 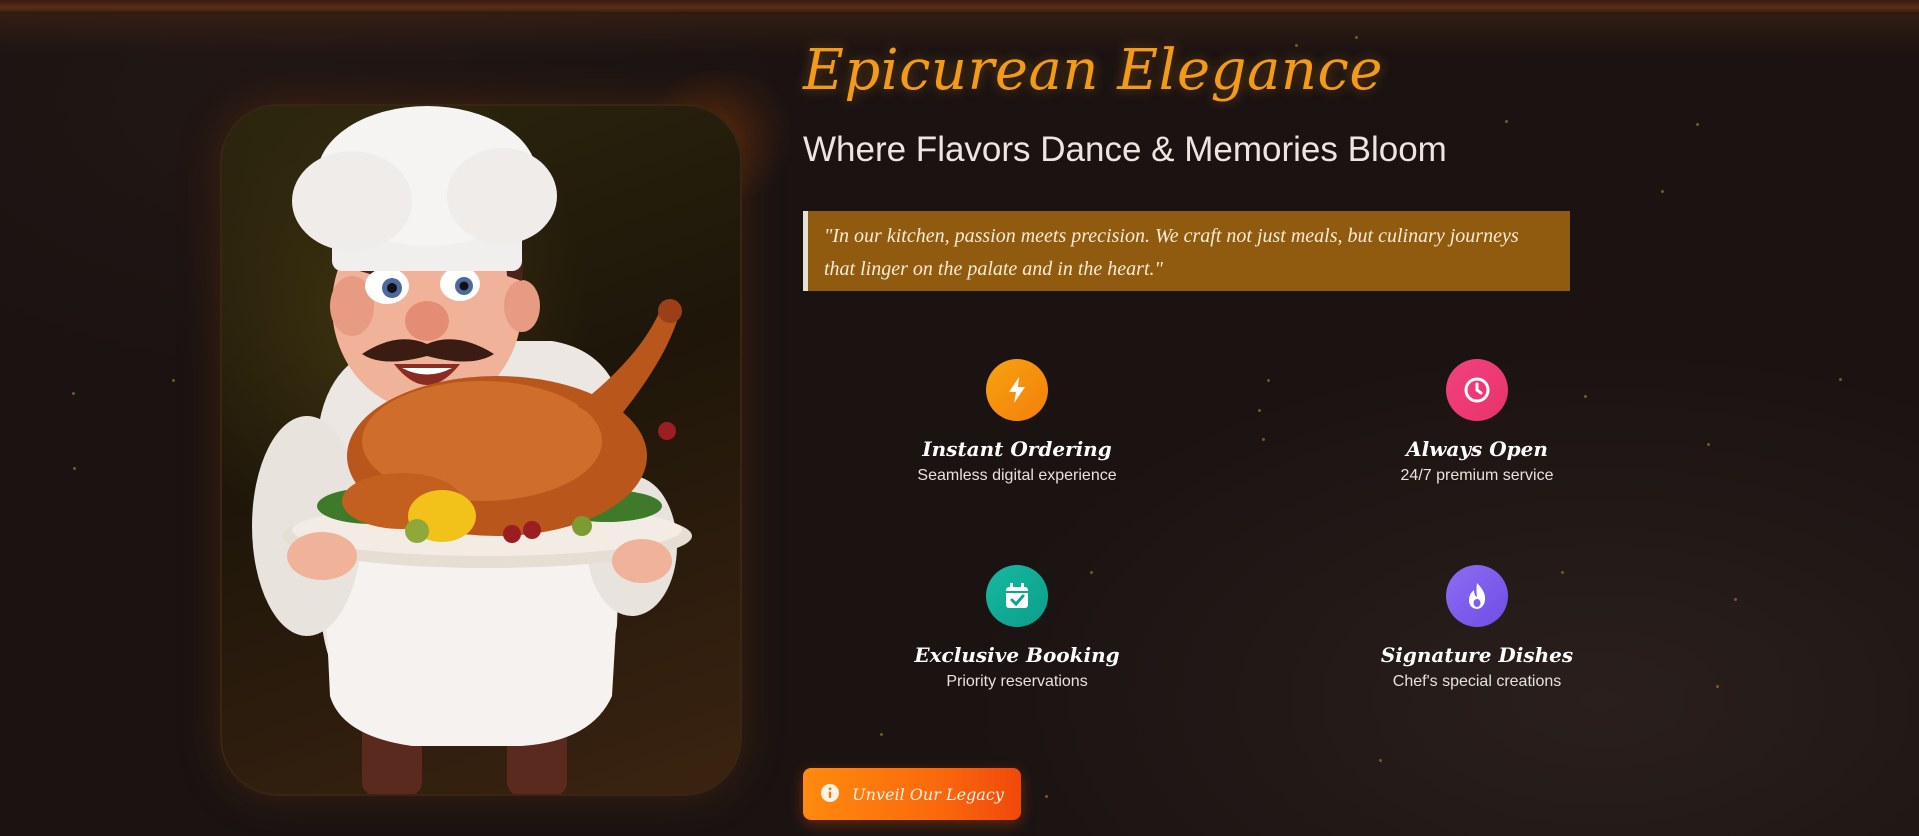 I want to click on feature-description: 24/7 premium service, so click(x=1477, y=475).